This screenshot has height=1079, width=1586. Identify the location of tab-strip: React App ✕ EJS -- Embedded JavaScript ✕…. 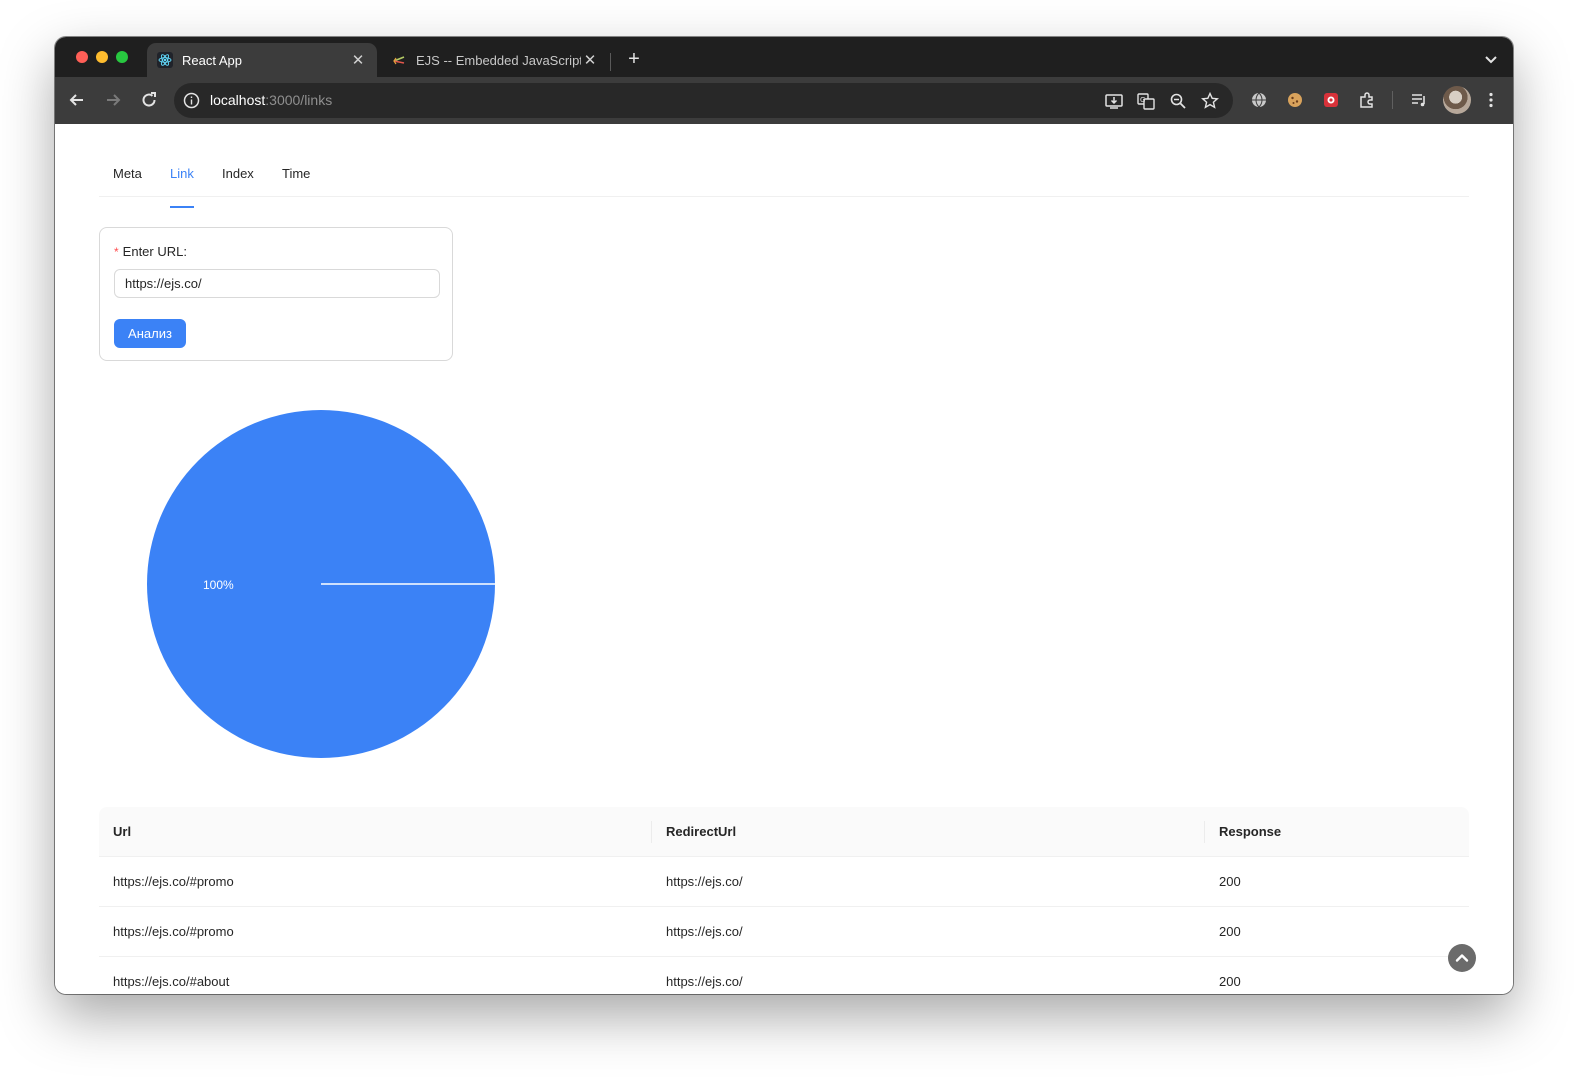
(784, 57).